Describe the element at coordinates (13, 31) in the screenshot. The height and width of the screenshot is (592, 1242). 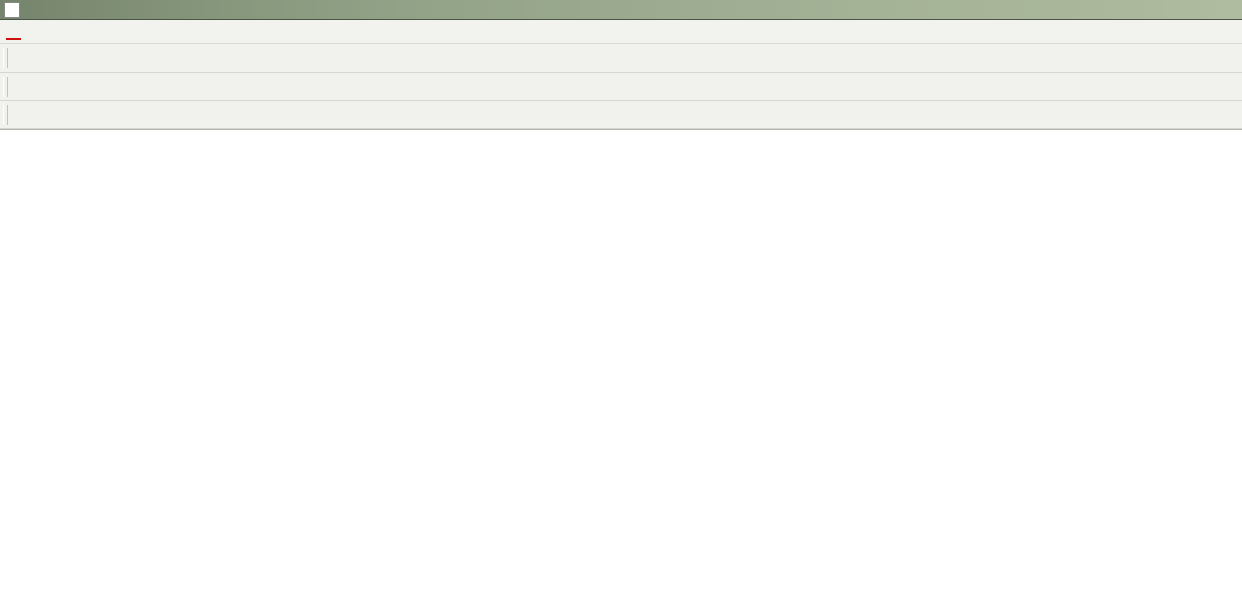
I see `child-window-icon` at that location.